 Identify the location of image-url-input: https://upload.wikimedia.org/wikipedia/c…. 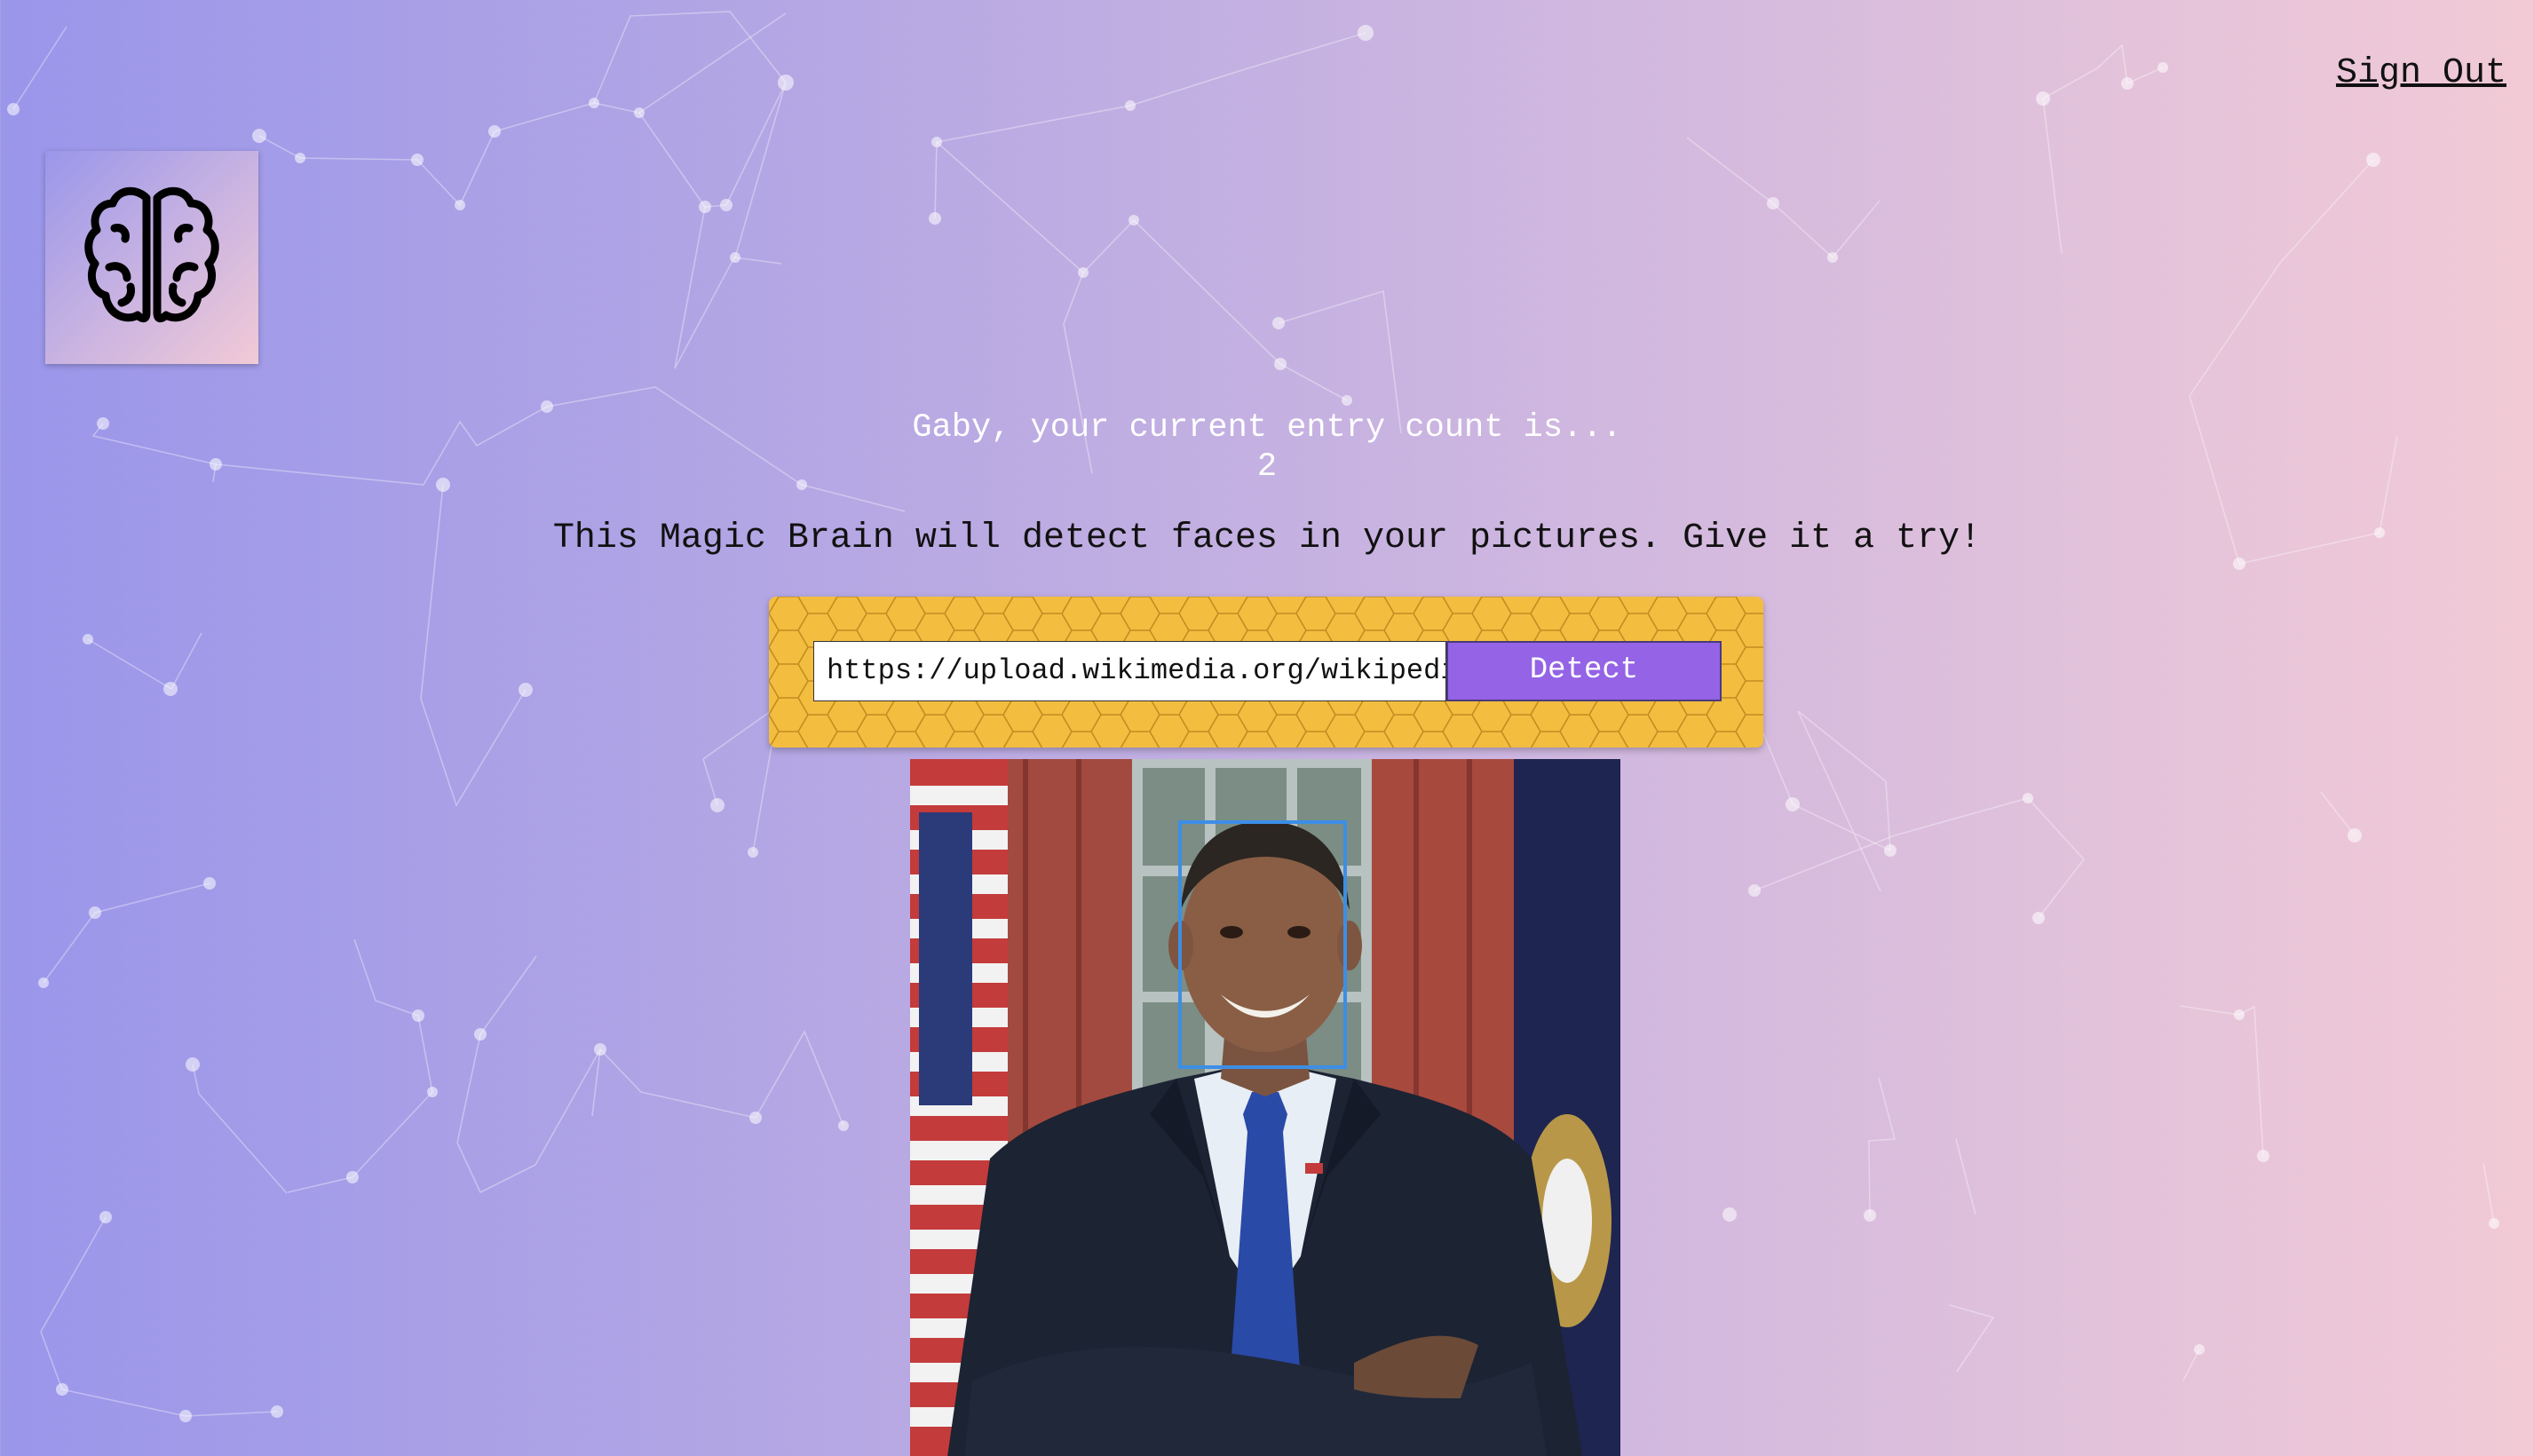
(1130, 671).